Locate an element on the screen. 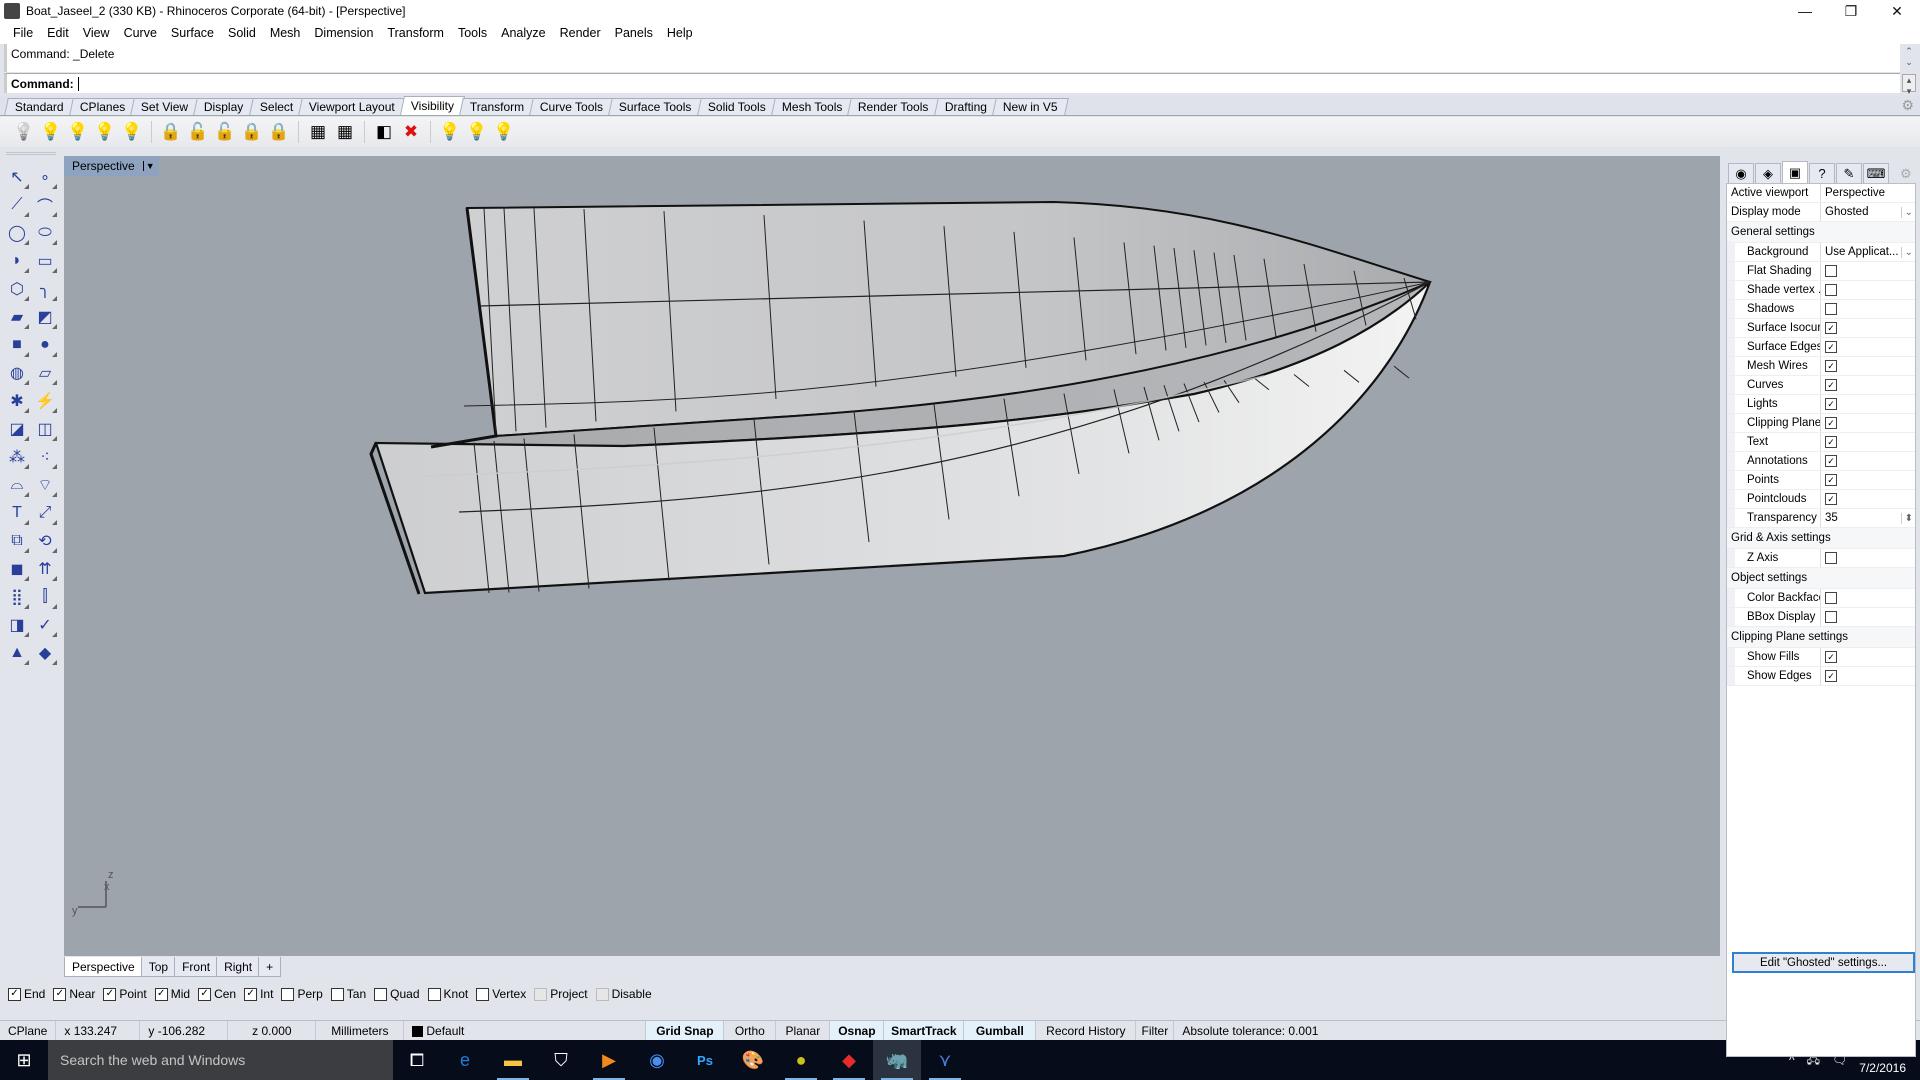 The width and height of the screenshot is (1920, 1080). swap-hidden-icon: 💡 is located at coordinates (132, 132).